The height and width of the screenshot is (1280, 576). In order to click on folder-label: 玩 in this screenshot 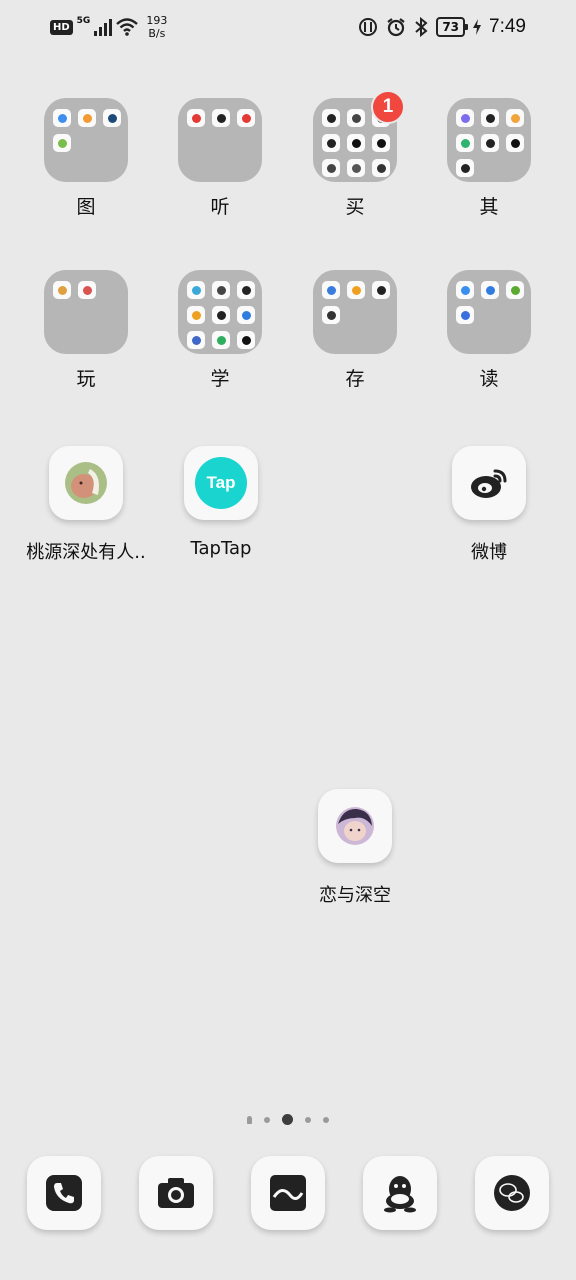, I will do `click(86, 379)`.